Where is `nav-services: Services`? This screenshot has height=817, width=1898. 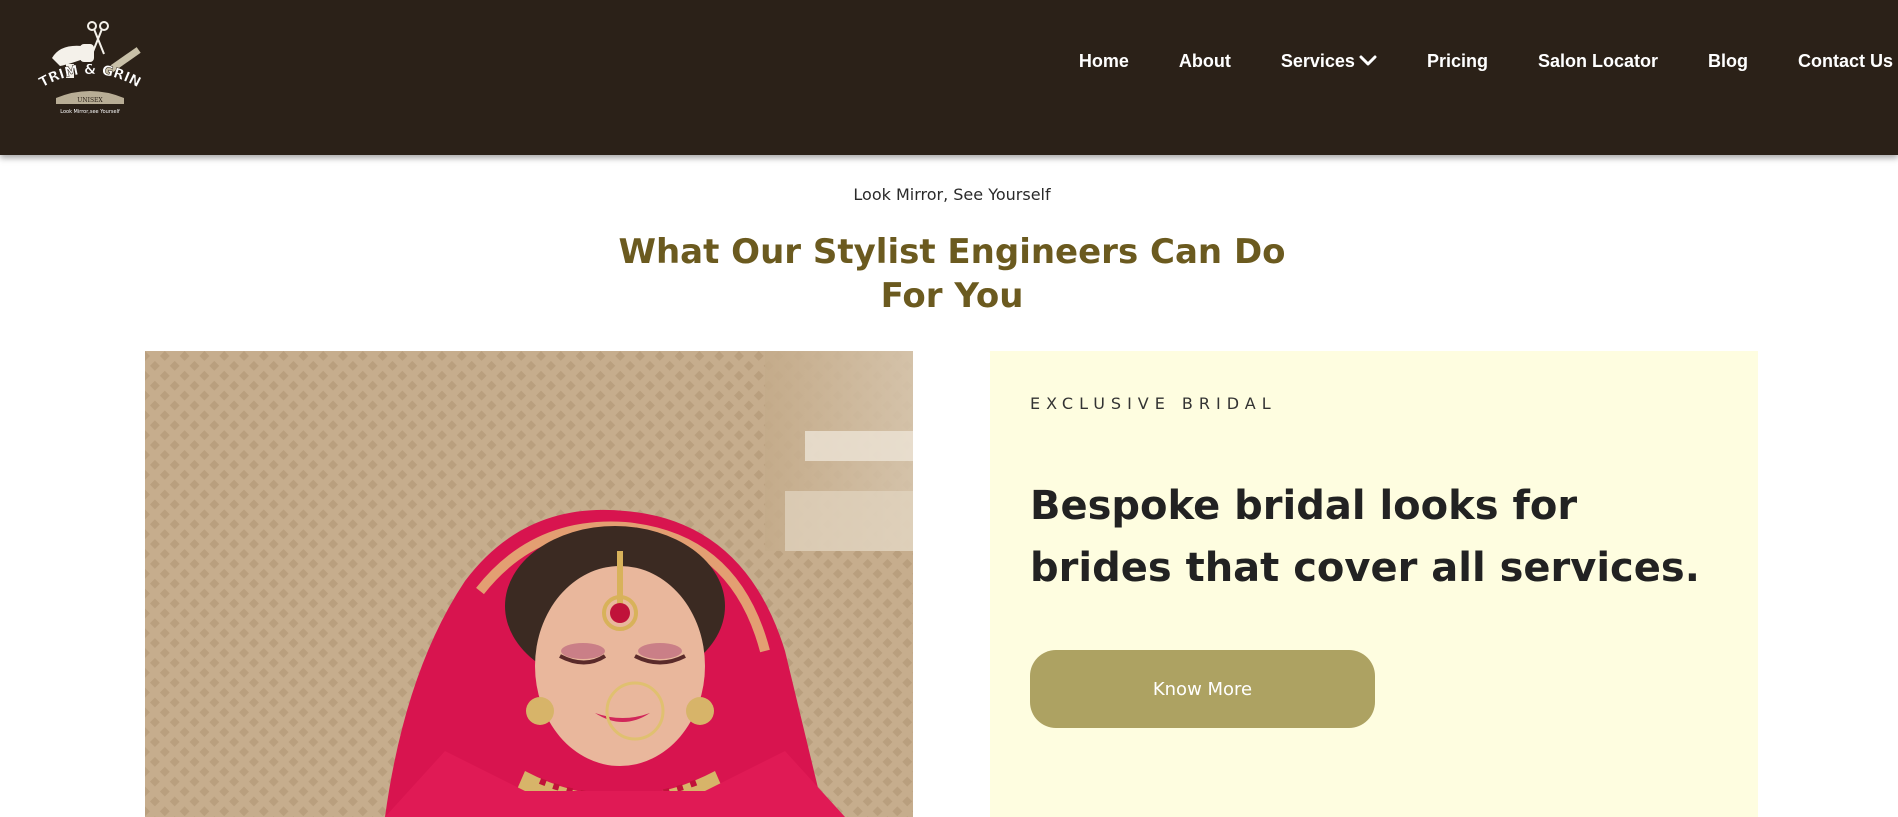 nav-services: Services is located at coordinates (1329, 61).